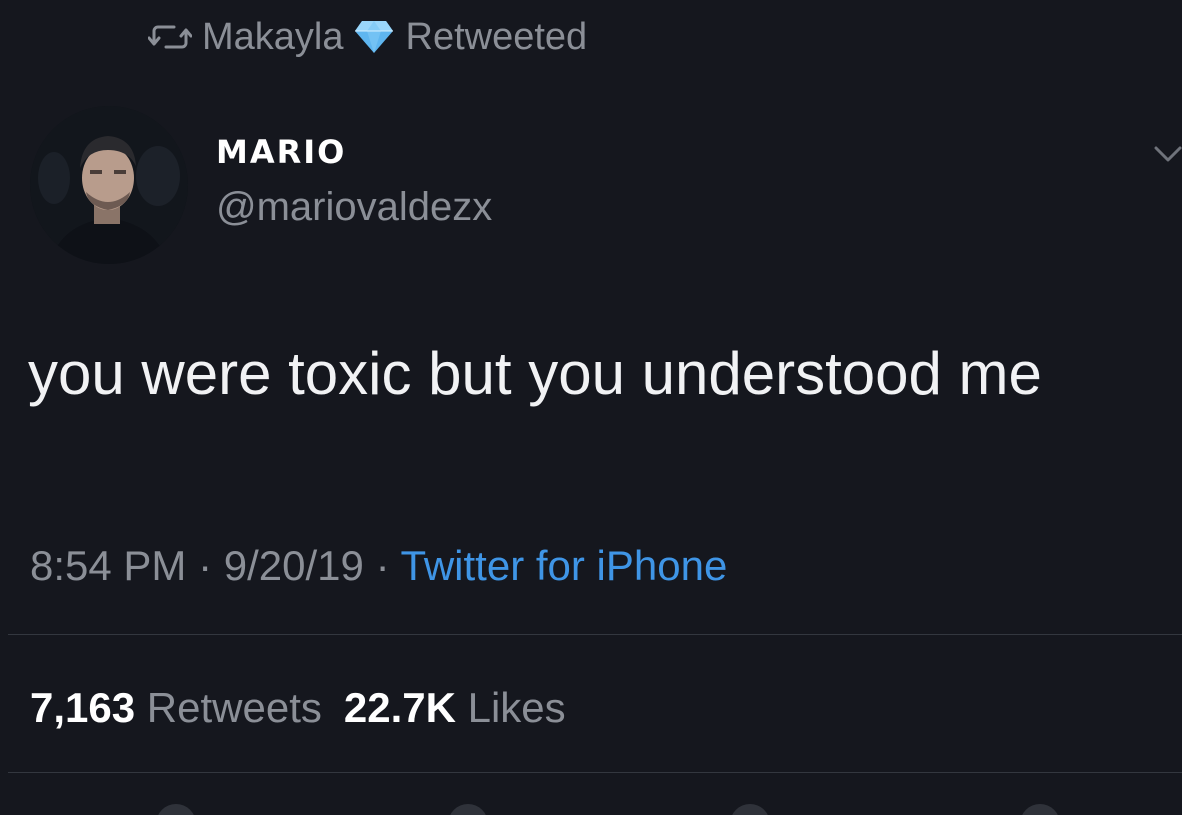  I want to click on author-name: MARIO, so click(354, 152).